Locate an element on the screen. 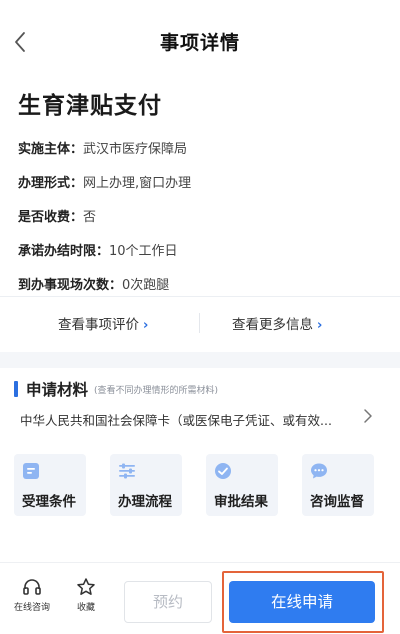 This screenshot has height=634, width=400. info-key: 承诺办结时限： is located at coordinates (64, 251).